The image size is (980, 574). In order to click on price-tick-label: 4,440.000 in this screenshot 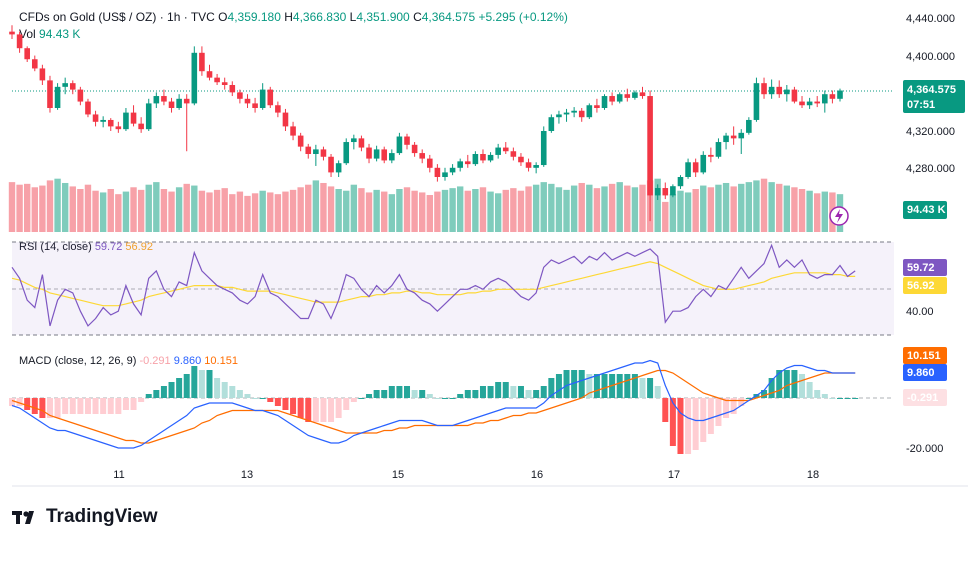, I will do `click(930, 19)`.